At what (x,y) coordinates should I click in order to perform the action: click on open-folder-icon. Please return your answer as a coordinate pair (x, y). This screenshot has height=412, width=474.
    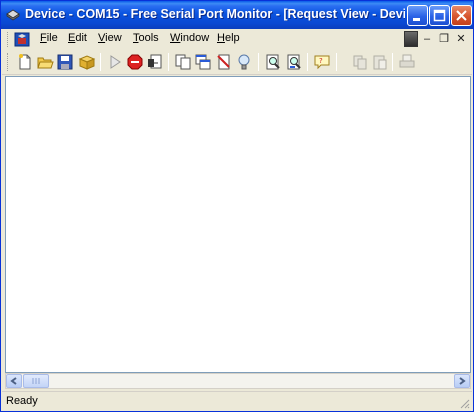
    Looking at the image, I should click on (45, 62).